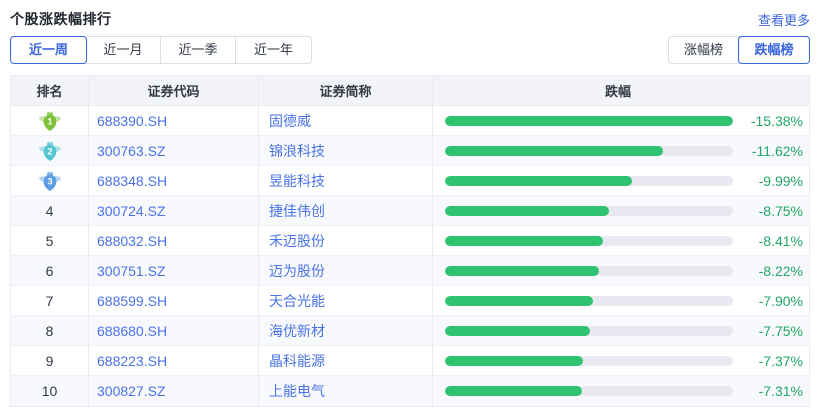 The image size is (818, 412). Describe the element at coordinates (131, 271) in the screenshot. I see `stock-code-link: 300751.SZ` at that location.